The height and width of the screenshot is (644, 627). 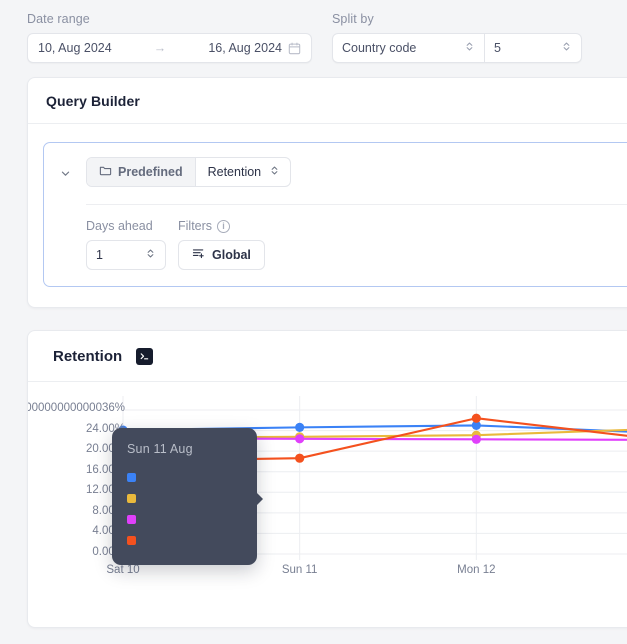 What do you see at coordinates (300, 427) in the screenshot?
I see `data-point-us` at bounding box center [300, 427].